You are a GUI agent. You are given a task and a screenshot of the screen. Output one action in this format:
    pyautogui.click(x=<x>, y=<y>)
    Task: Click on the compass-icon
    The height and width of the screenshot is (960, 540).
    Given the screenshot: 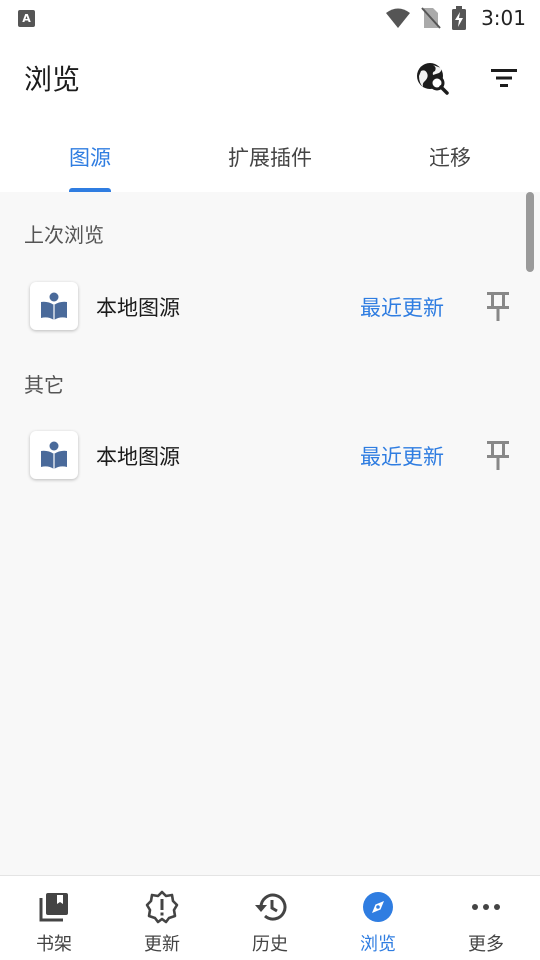 What is the action you would take?
    pyautogui.click(x=378, y=907)
    